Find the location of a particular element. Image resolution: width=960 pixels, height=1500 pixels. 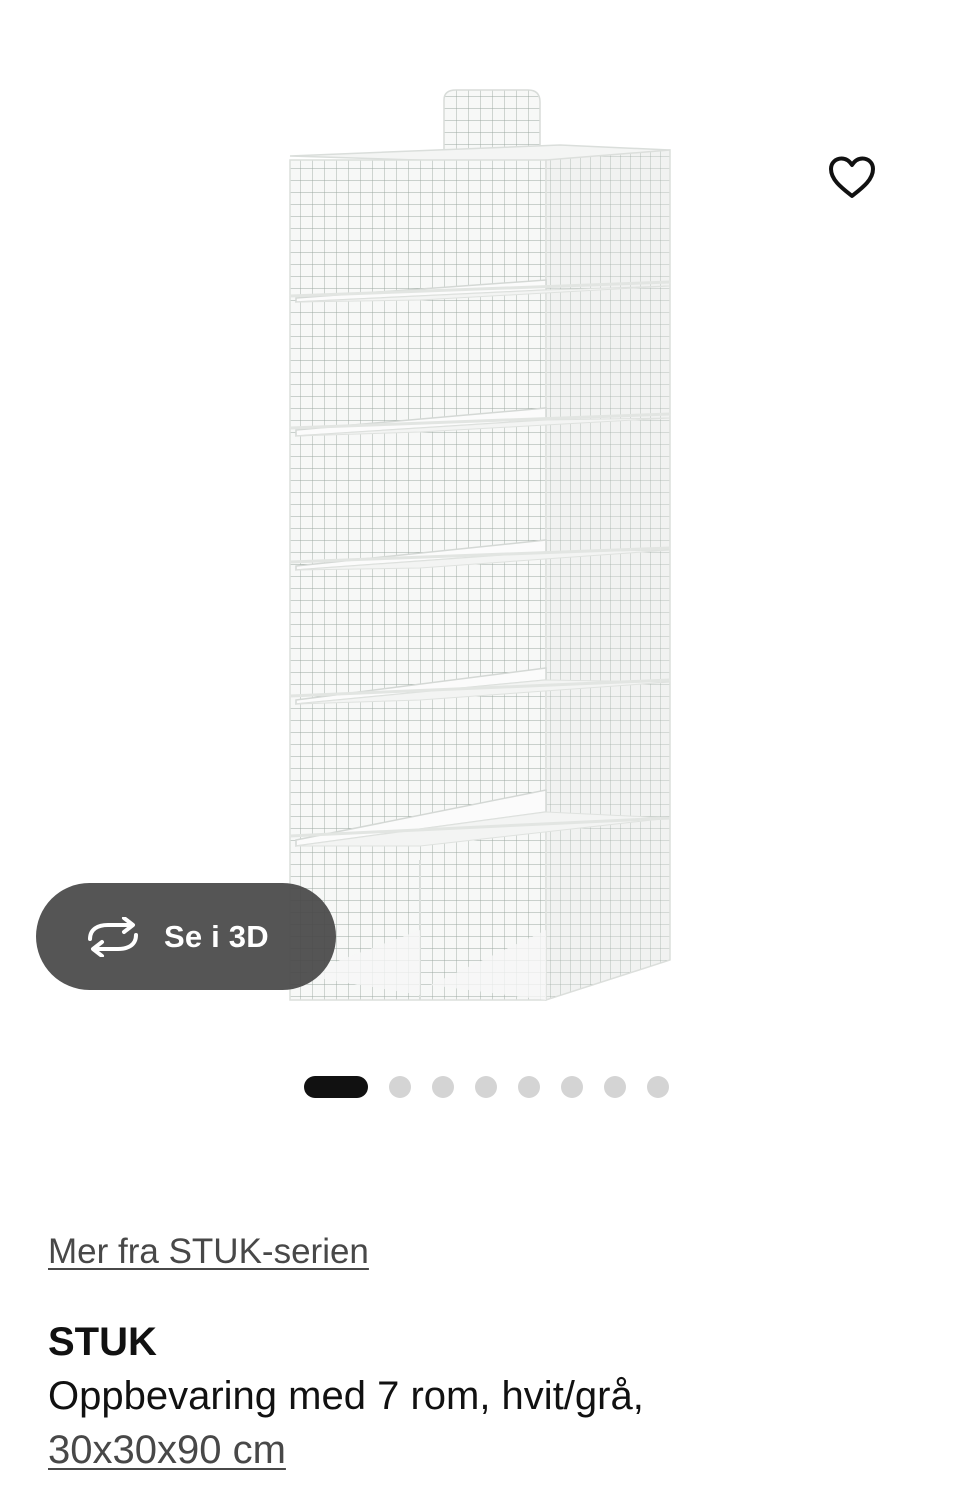

image-pagination is located at coordinates (480, 1087).